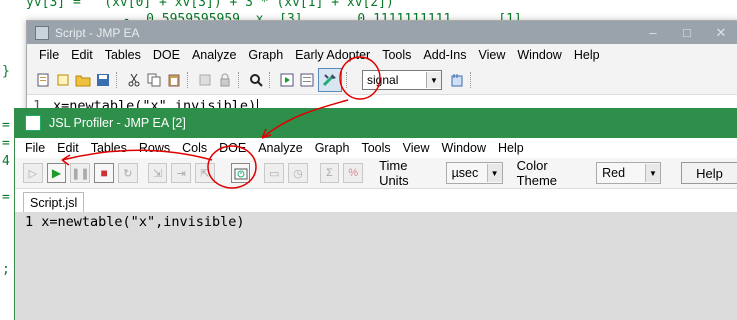  I want to click on maximize-icon: □, so click(687, 33).